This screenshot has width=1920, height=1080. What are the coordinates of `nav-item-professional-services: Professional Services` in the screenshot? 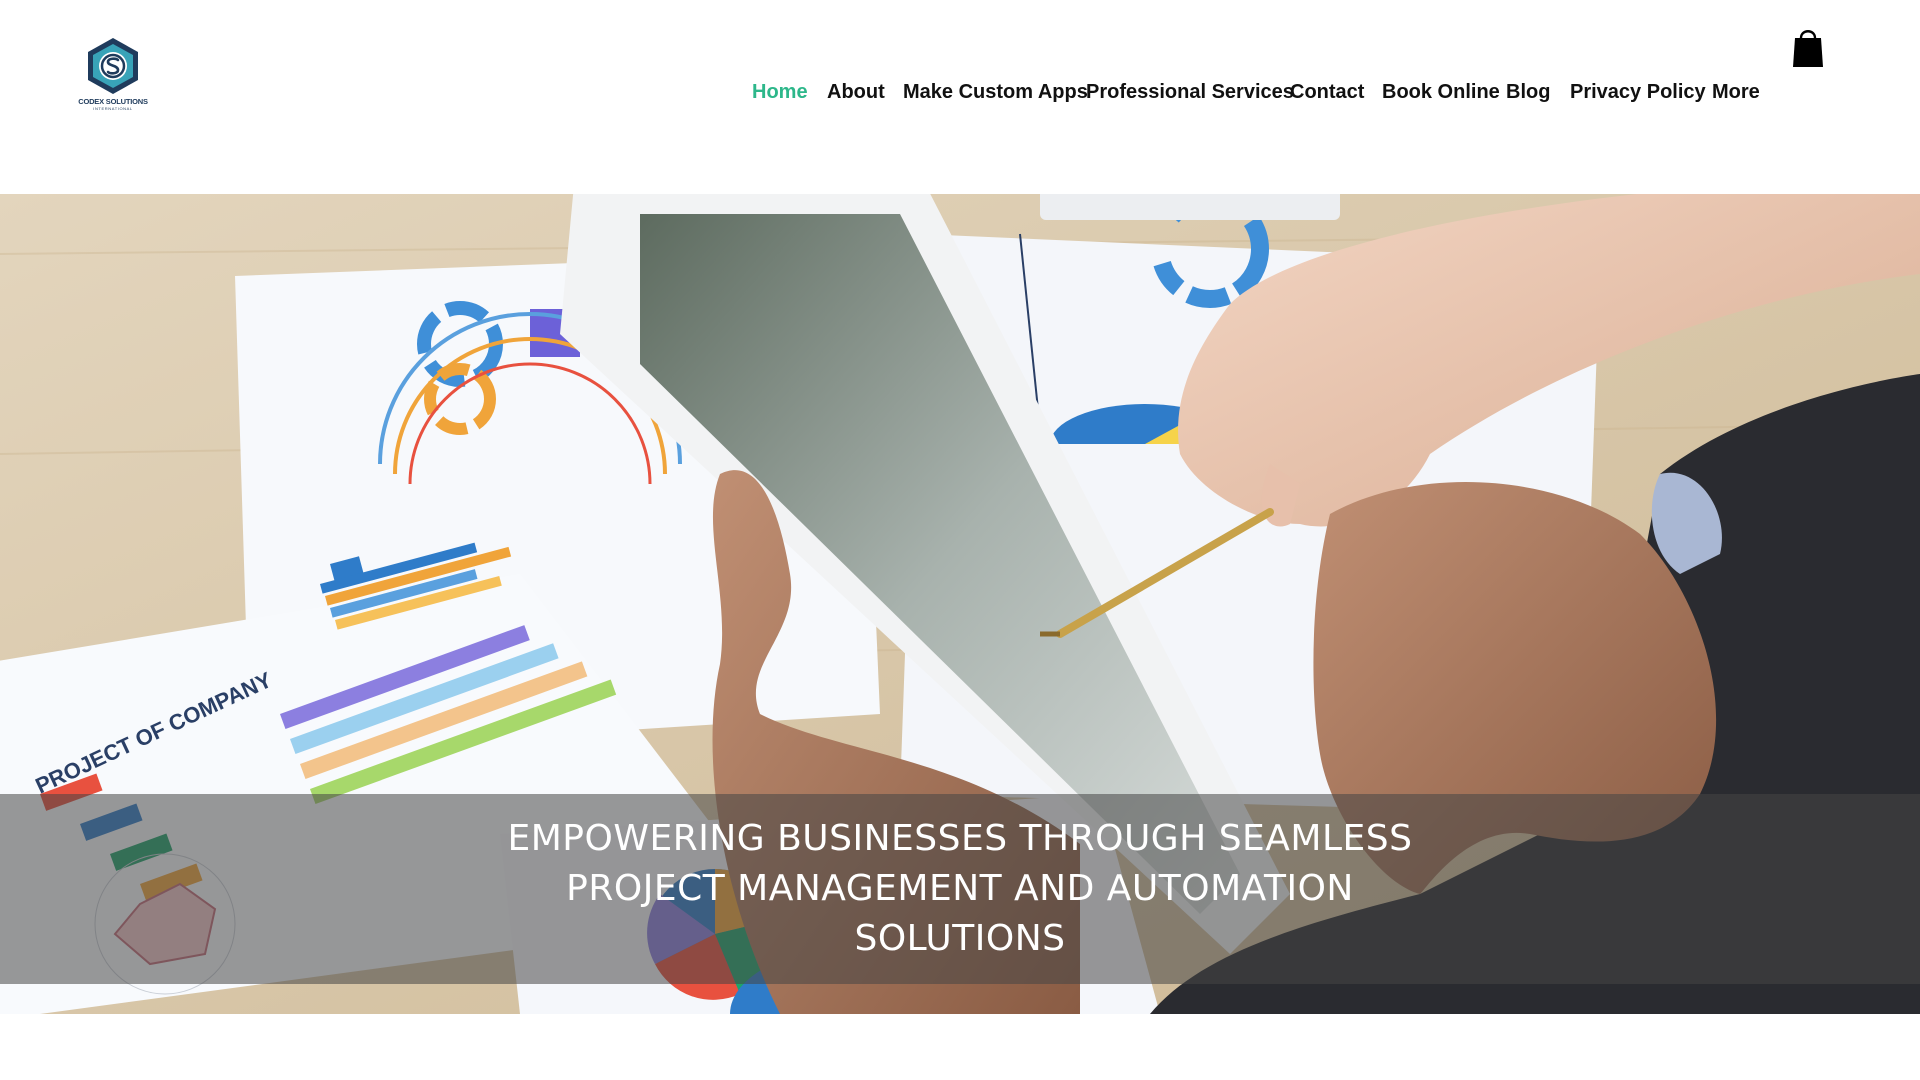 It's located at (1190, 92).